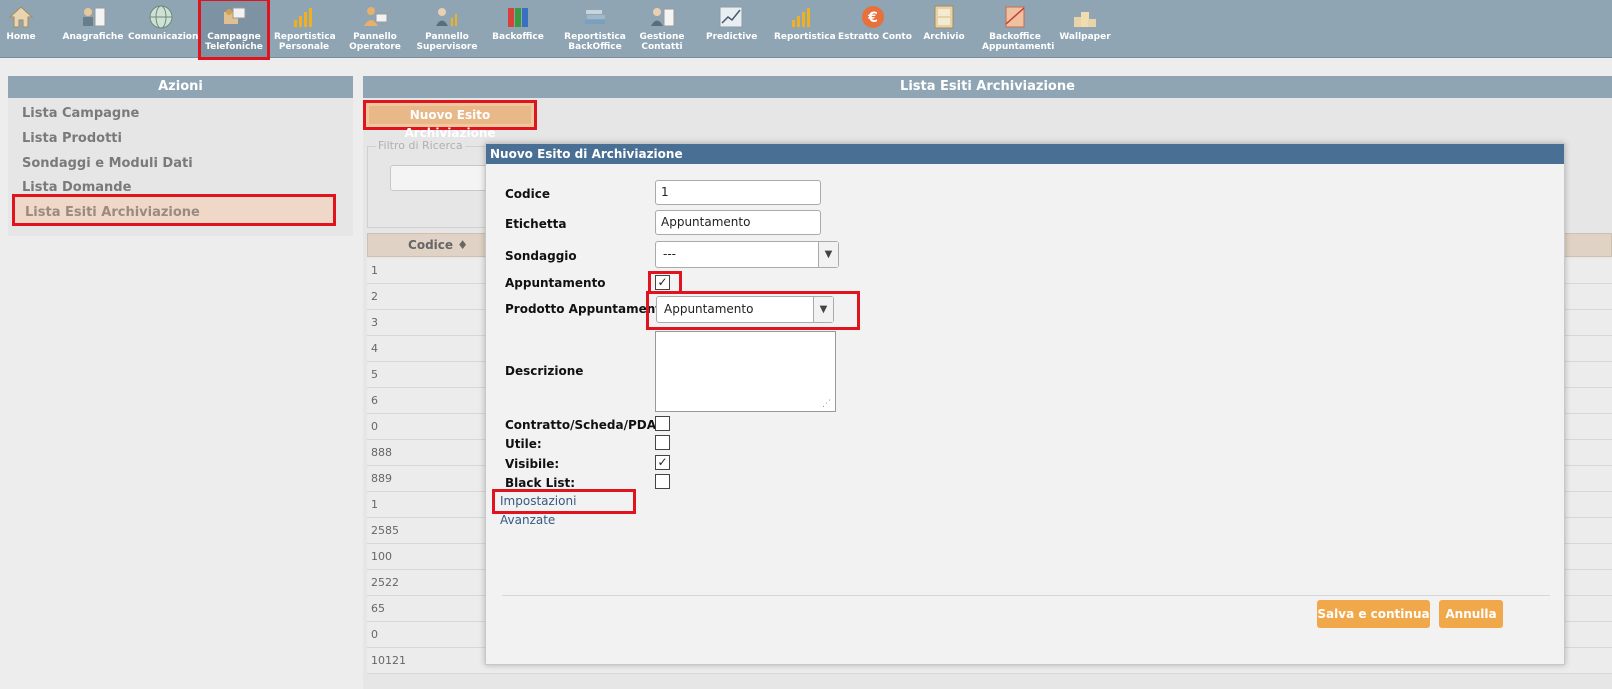 This screenshot has width=1612, height=689. Describe the element at coordinates (1471, 614) in the screenshot. I see `cancel-button: Annulla` at that location.